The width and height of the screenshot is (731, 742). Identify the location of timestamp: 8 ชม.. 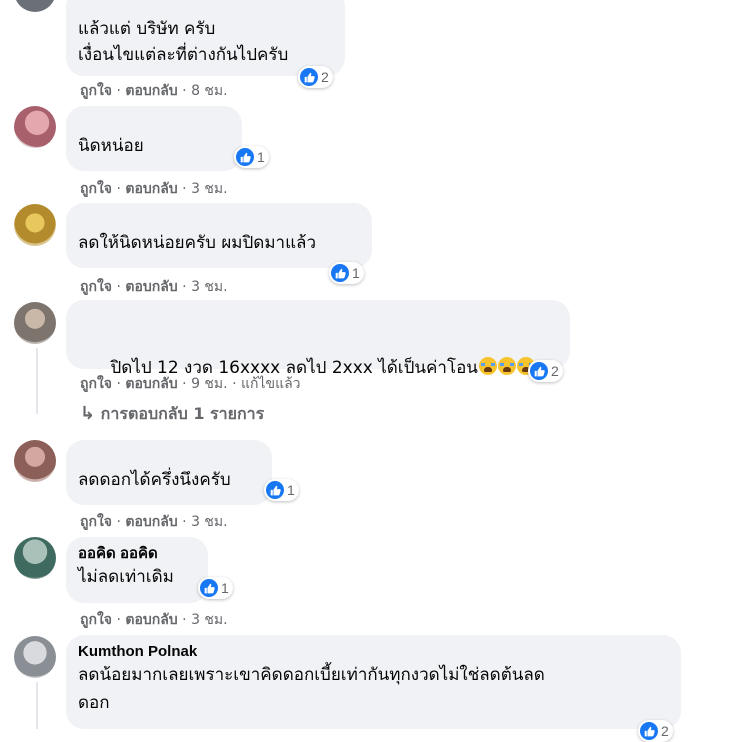
(209, 91).